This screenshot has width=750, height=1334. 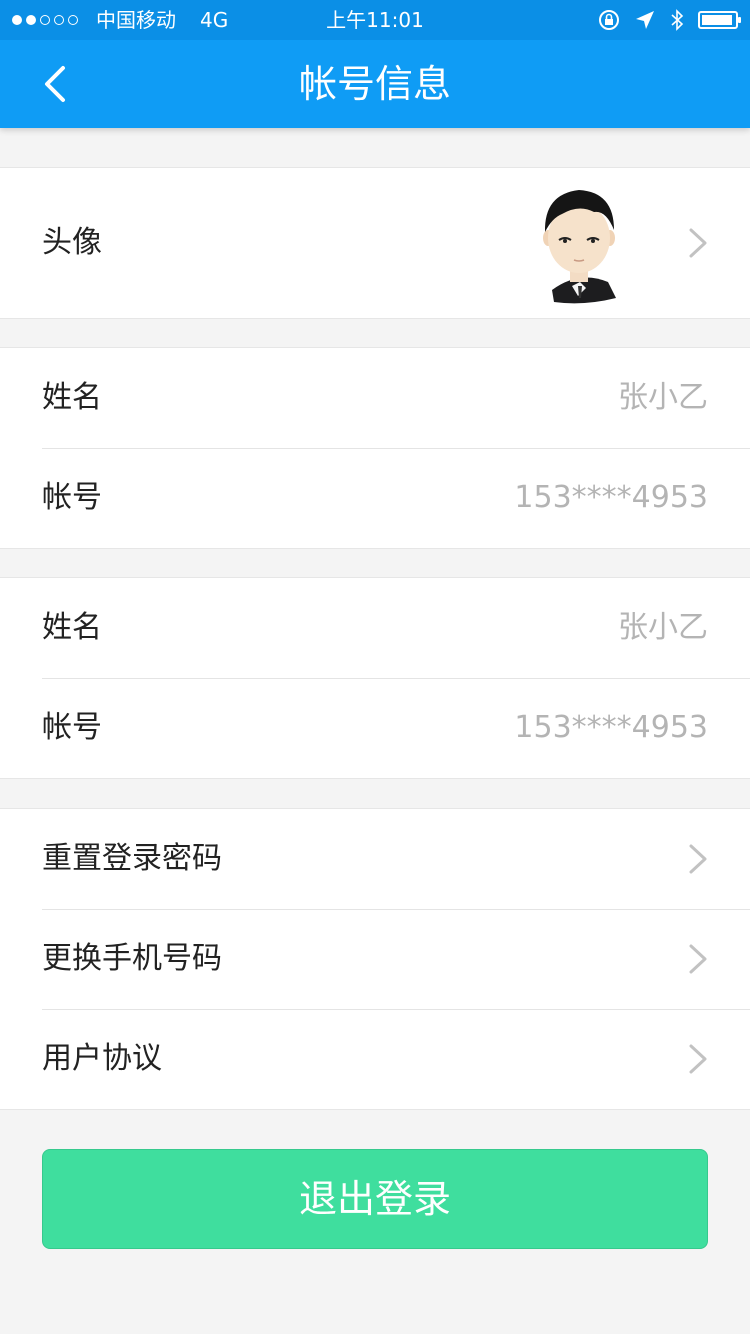 I want to click on avatar-row: 头像, so click(x=375, y=243).